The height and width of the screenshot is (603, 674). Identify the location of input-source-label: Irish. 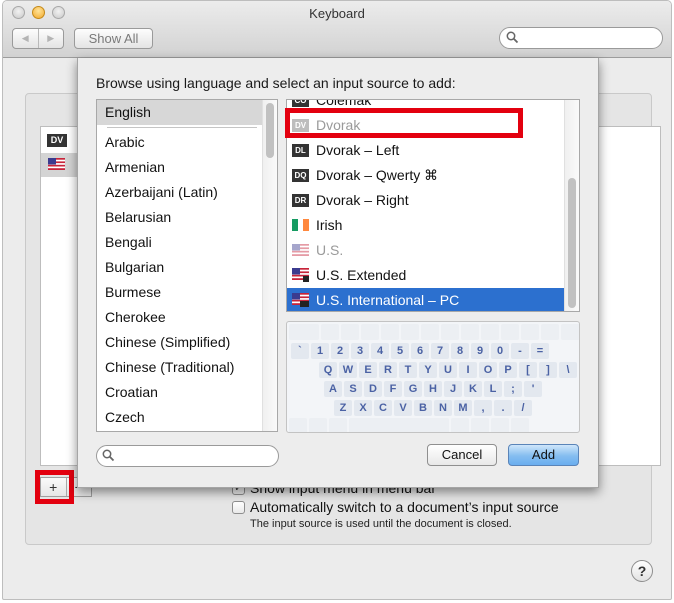
(329, 225).